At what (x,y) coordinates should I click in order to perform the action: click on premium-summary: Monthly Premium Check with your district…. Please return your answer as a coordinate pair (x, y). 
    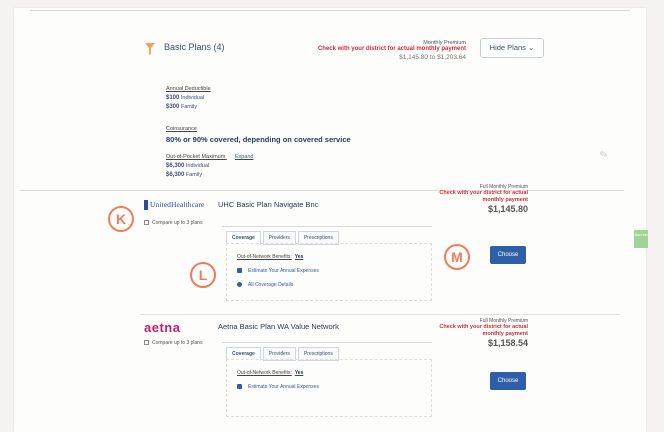
    Looking at the image, I should click on (381, 50).